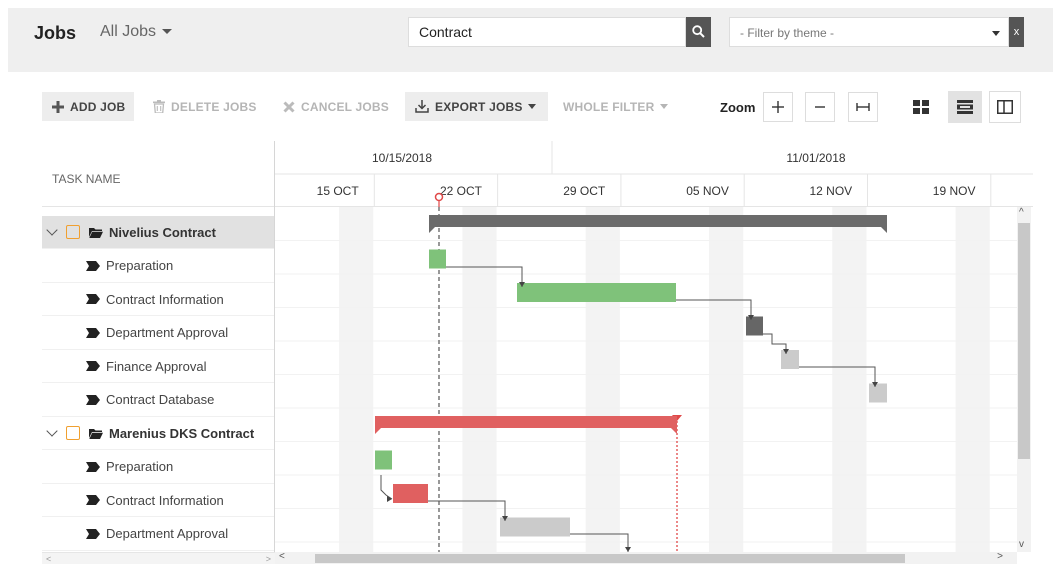  What do you see at coordinates (1024, 341) in the screenshot?
I see `vertical-scroll-thumb` at bounding box center [1024, 341].